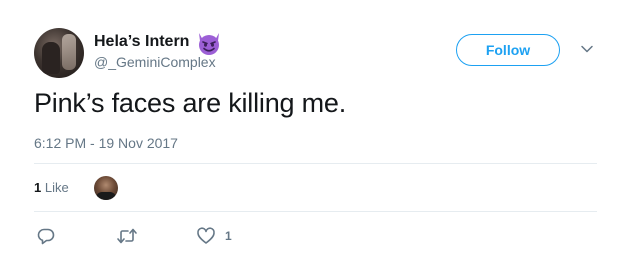 The height and width of the screenshot is (266, 633). What do you see at coordinates (106, 196) in the screenshot?
I see `liker-avatar-shirt` at bounding box center [106, 196].